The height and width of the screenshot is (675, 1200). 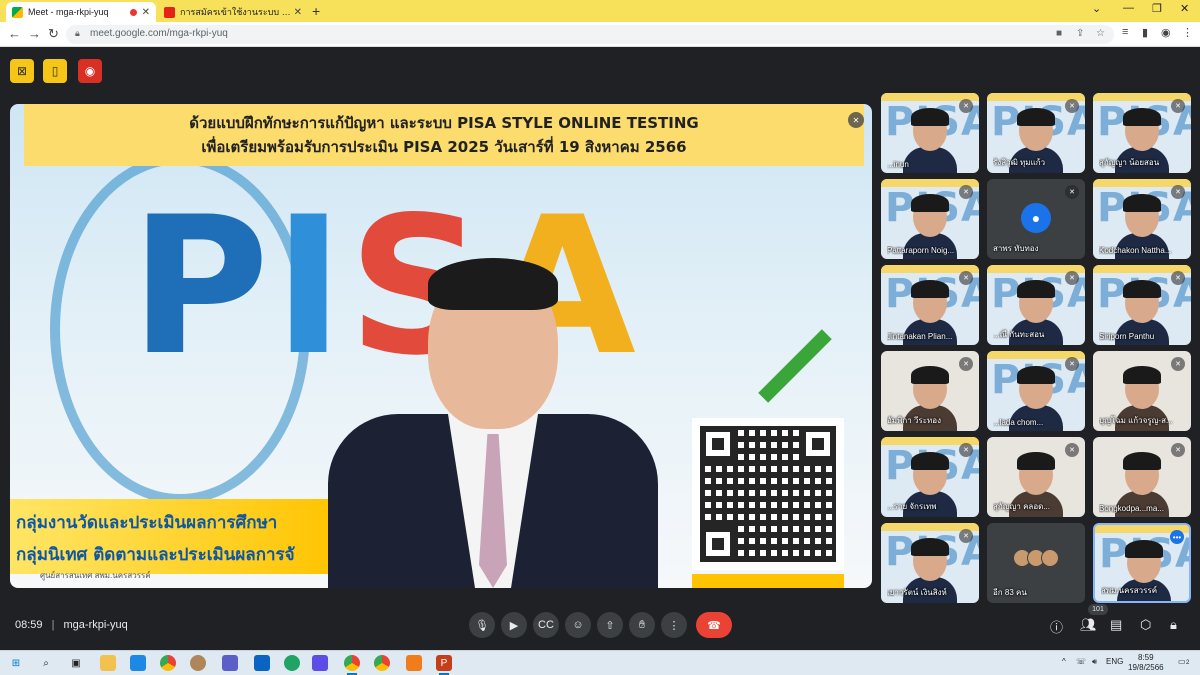 I want to click on participant-name: เยาวรัตน์ เงินสิงห์, so click(x=917, y=592).